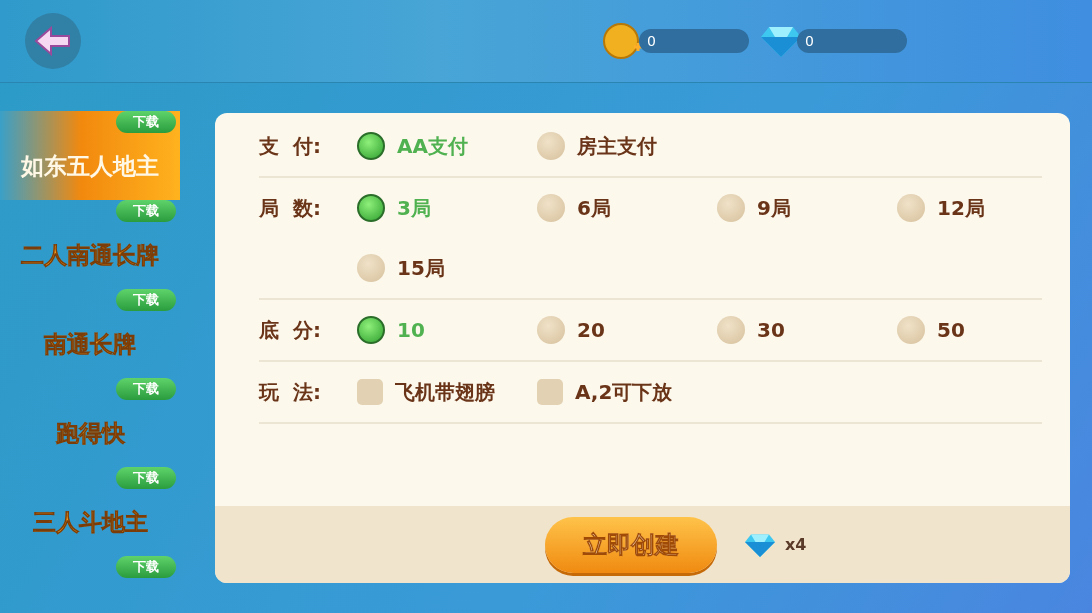  I want to click on game-tab: 下载 跑得快, so click(90, 422).